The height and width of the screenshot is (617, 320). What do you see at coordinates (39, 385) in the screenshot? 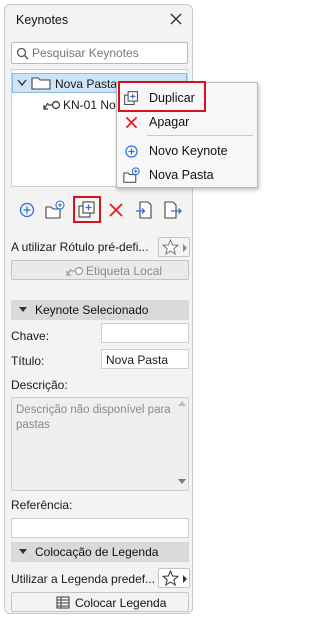
I see `description-label: Descrição:` at bounding box center [39, 385].